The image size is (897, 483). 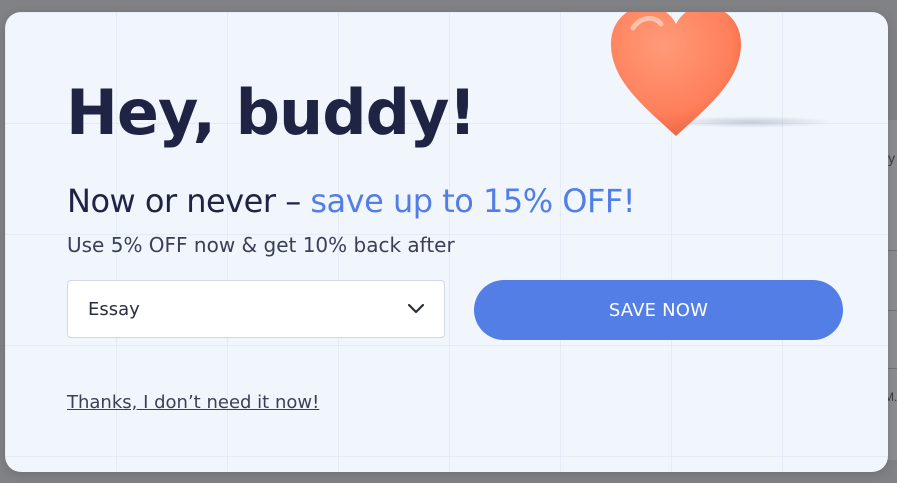 I want to click on offer-details: Use 5% OFF now & get 10% back after, so click(x=261, y=245).